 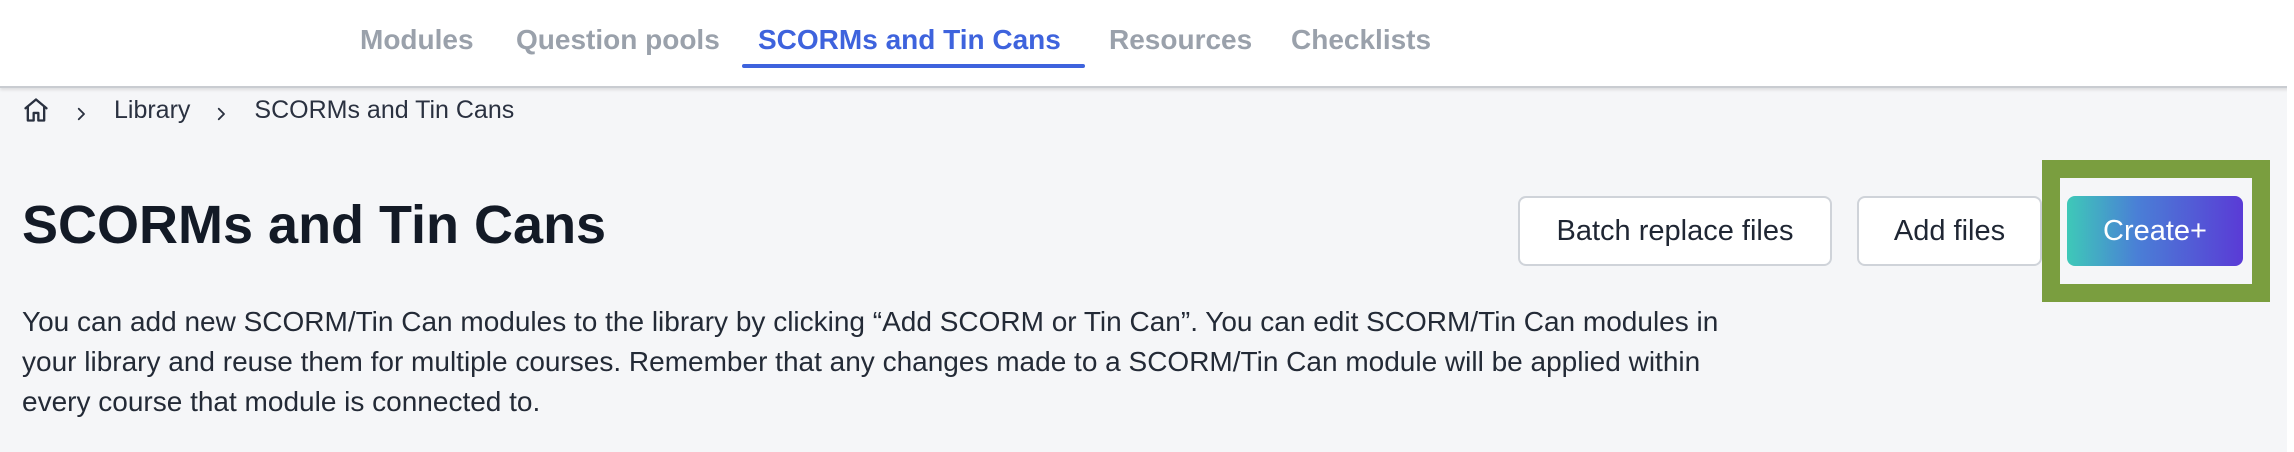 What do you see at coordinates (618, 40) in the screenshot?
I see `tab-question-pools: Question pools` at bounding box center [618, 40].